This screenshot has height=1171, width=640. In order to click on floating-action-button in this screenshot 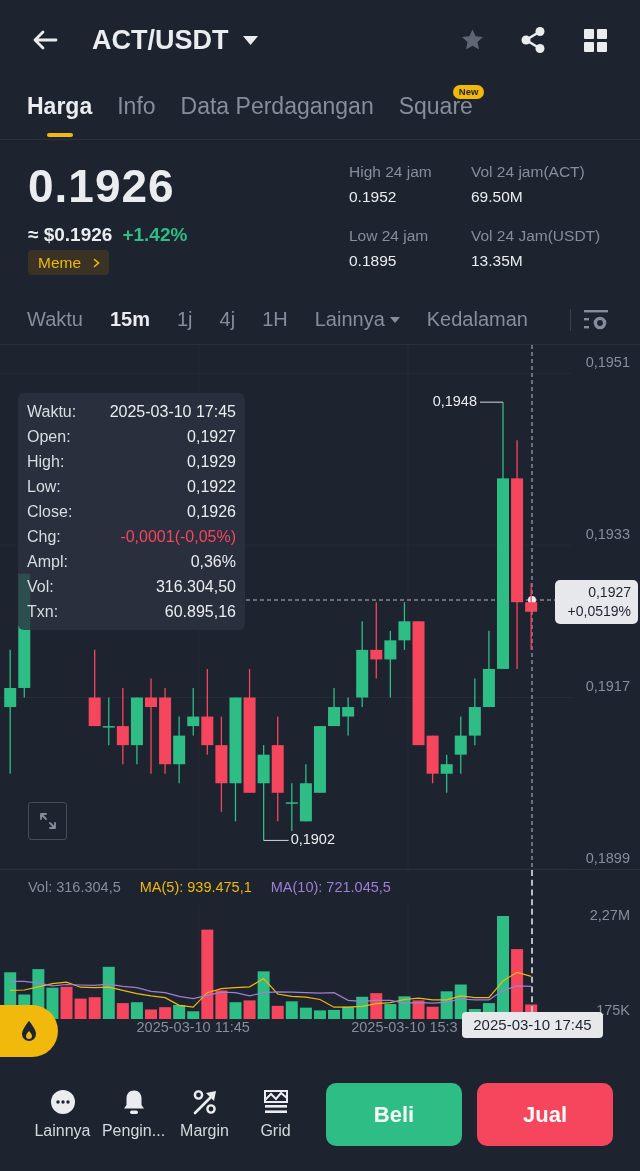, I will do `click(29, 1031)`.